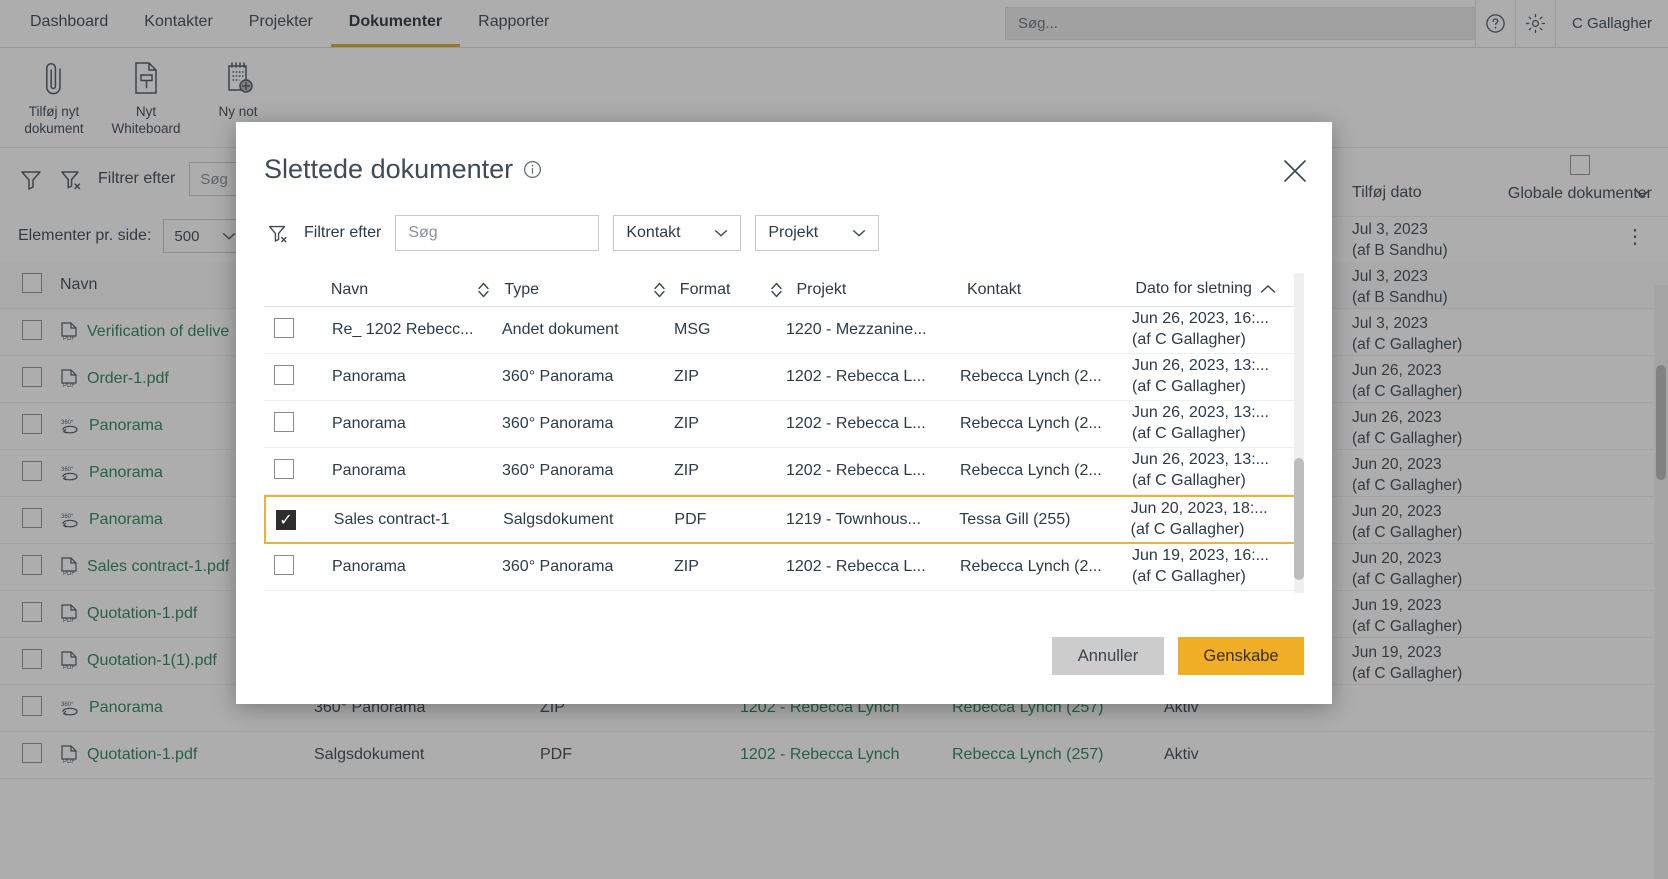 The width and height of the screenshot is (1668, 879). I want to click on dialog-scrollbar, so click(1299, 433).